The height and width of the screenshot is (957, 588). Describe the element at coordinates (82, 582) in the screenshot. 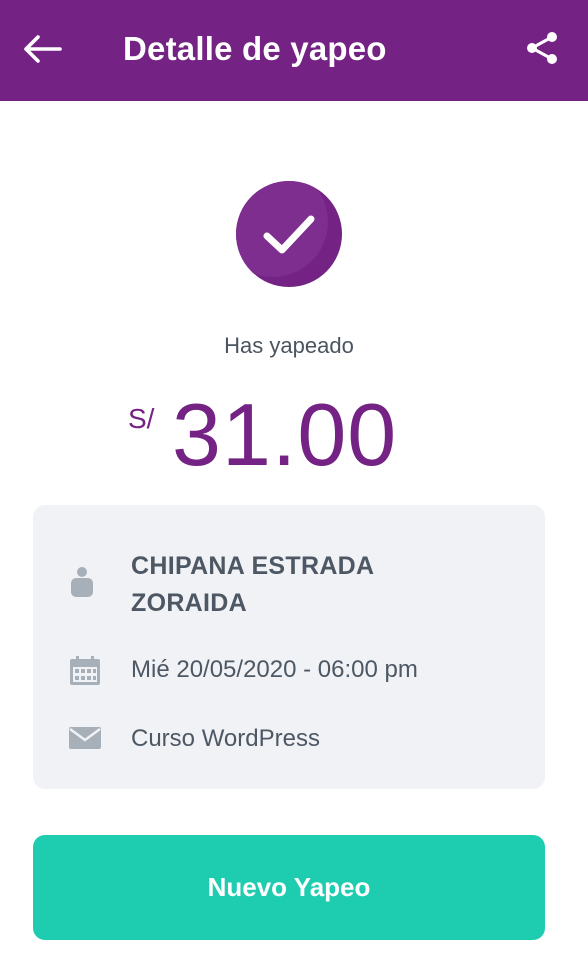

I see `person-icon` at that location.